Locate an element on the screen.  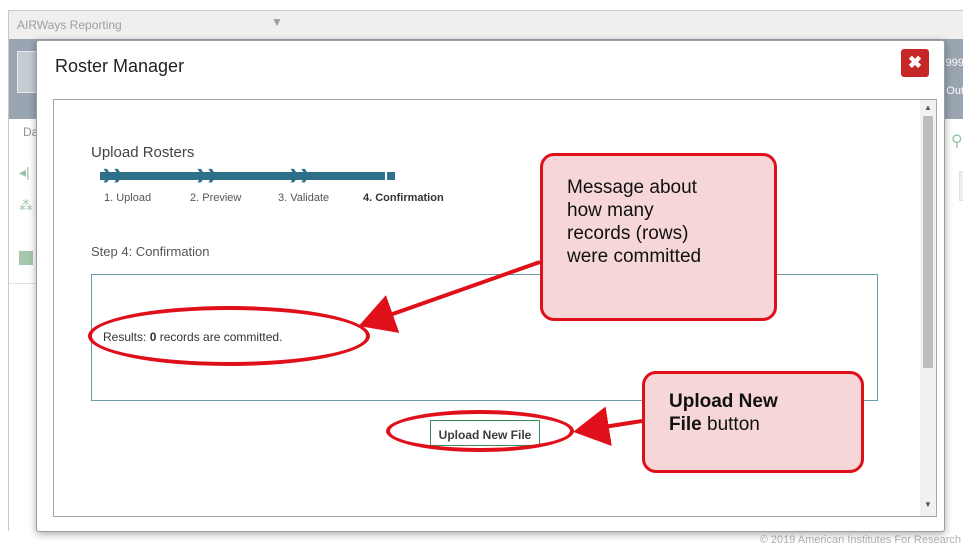
step-label-confirmation: 4. Confirmation is located at coordinates (403, 198).